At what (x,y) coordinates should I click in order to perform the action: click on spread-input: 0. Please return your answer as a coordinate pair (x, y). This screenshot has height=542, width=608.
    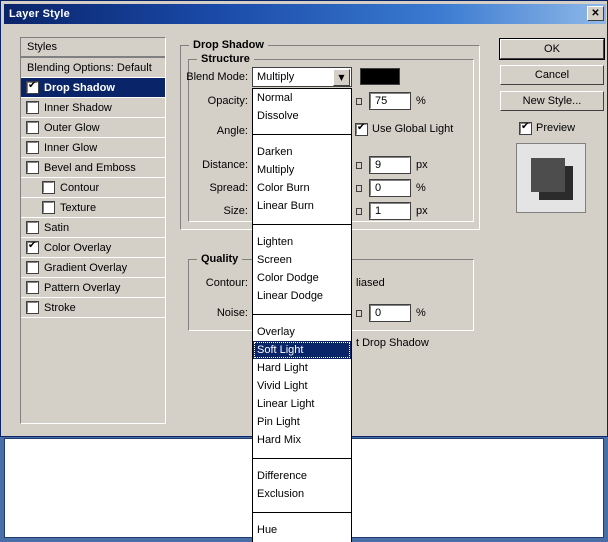
    Looking at the image, I should click on (390, 188).